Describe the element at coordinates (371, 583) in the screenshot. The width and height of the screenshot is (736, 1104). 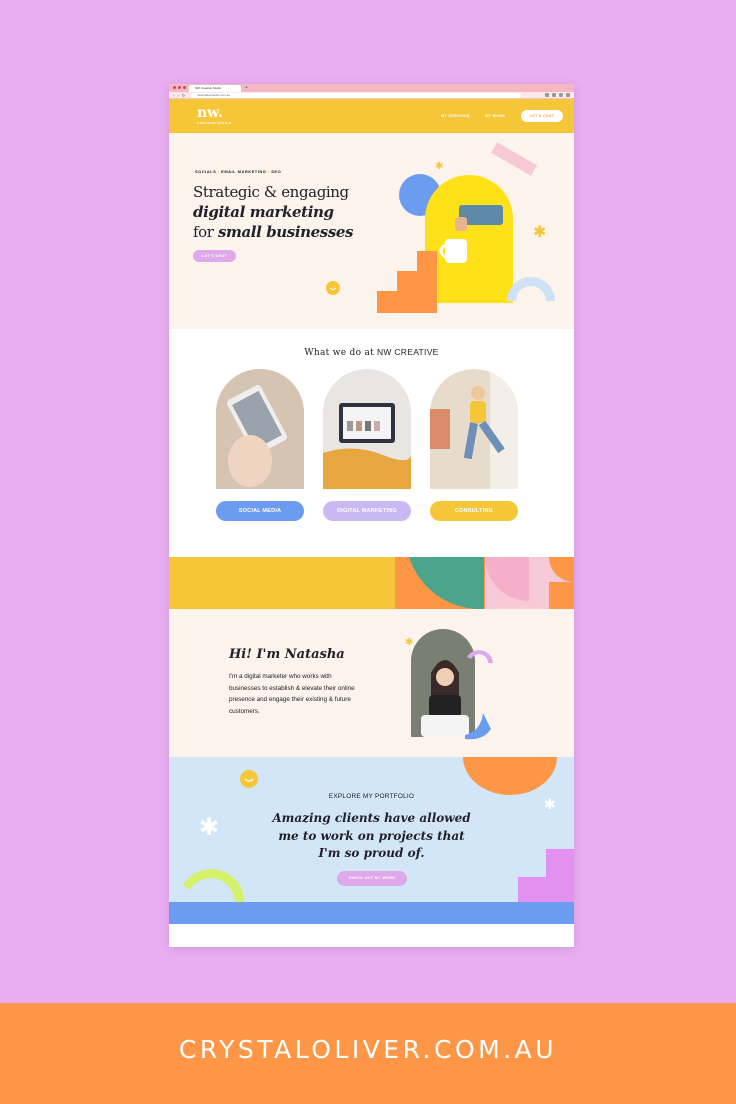
I see `decorative-color-band` at that location.